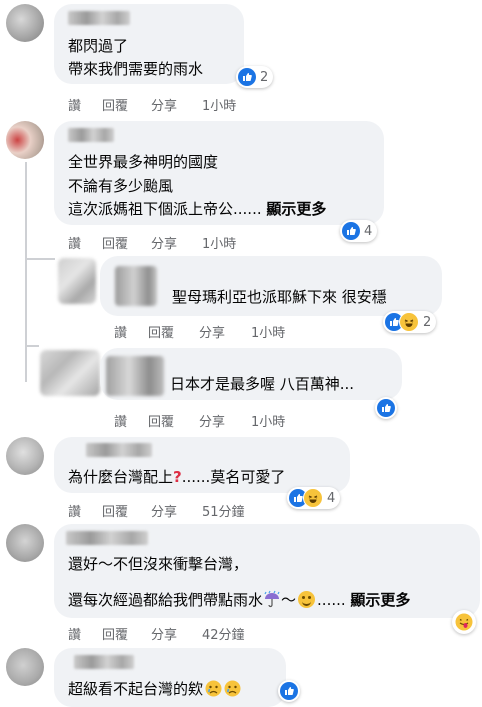 The image size is (482, 707). I want to click on comment-text: ......莫名可愛了, so click(233, 477).